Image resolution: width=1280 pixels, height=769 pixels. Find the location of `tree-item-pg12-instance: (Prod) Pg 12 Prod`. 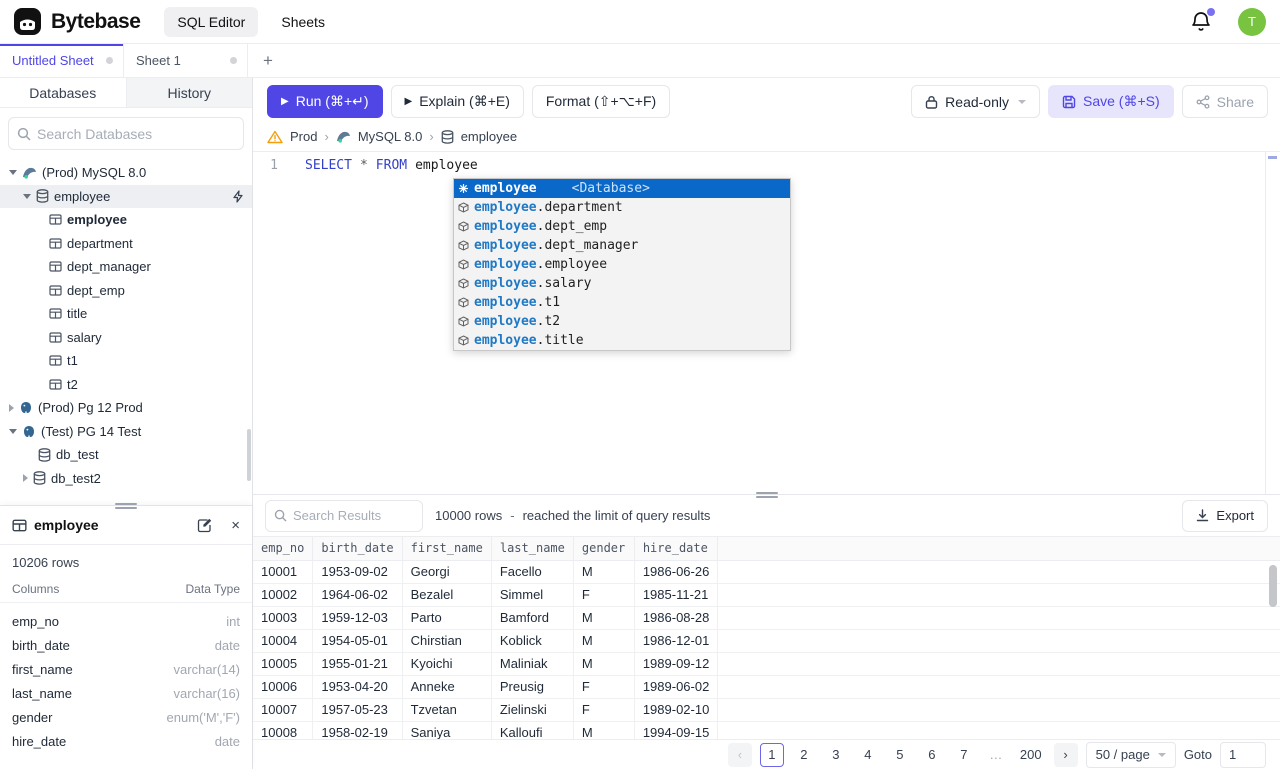

tree-item-pg12-instance: (Prod) Pg 12 Prod is located at coordinates (126, 408).